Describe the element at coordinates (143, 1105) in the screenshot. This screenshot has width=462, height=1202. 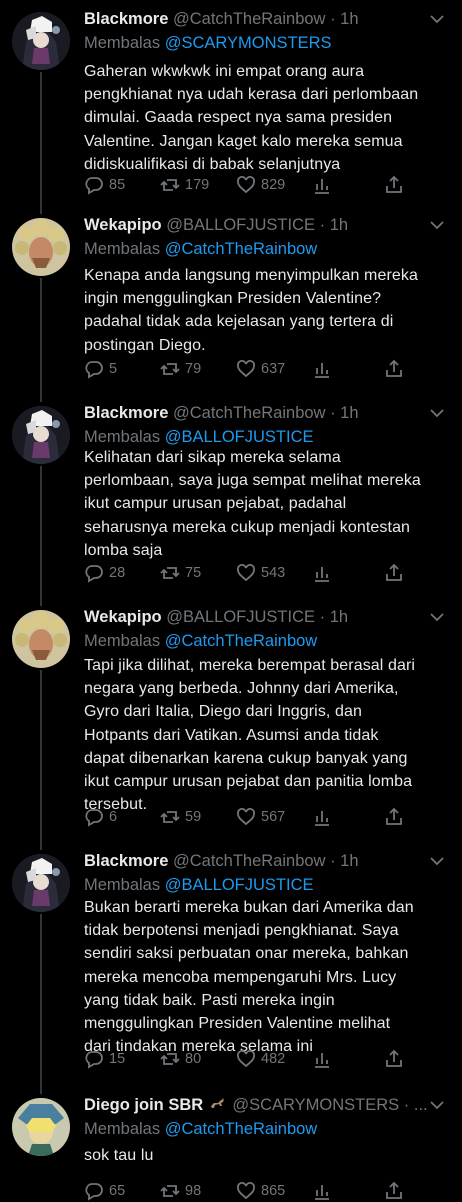
I see `display-name: Diego join SBR` at that location.